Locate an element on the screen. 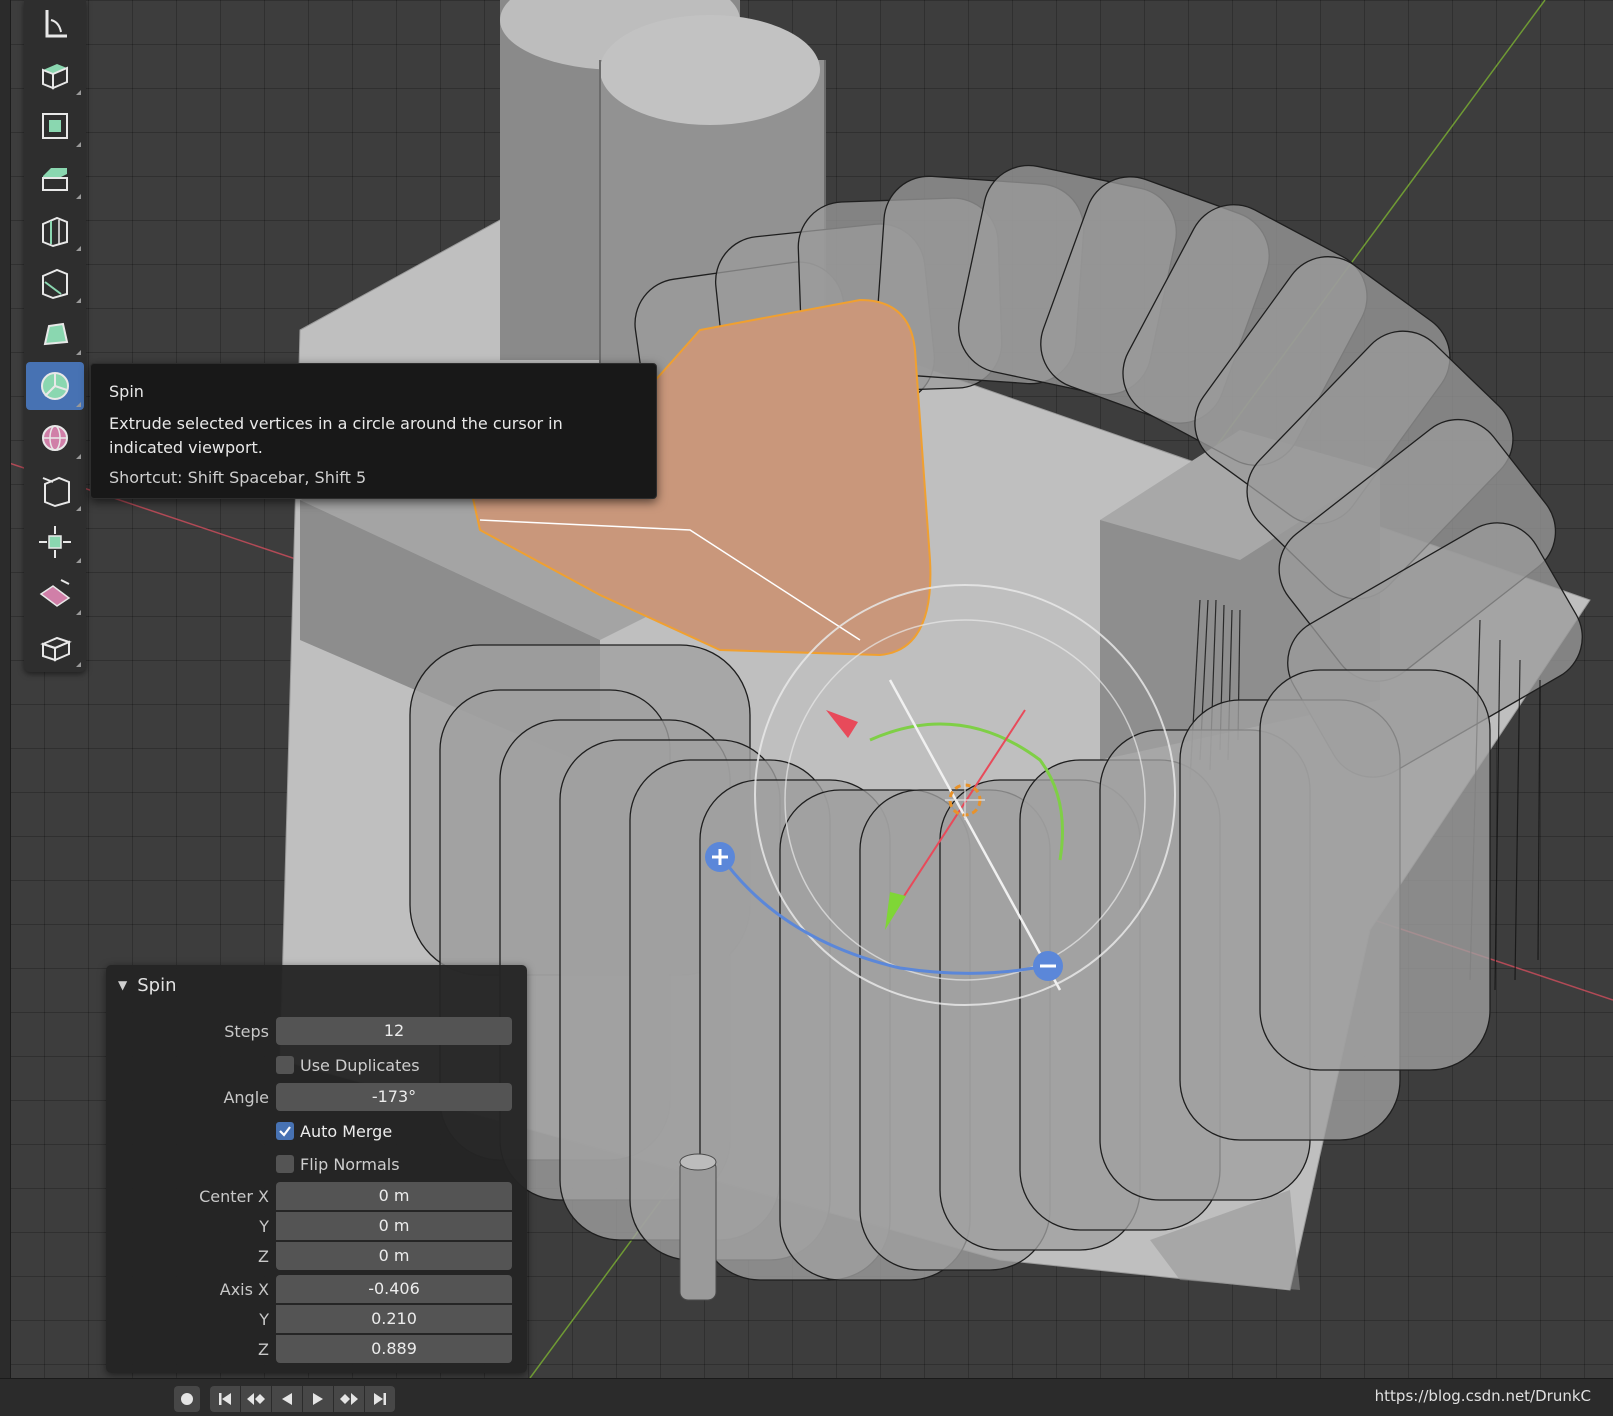  spin-icon is located at coordinates (55, 386).